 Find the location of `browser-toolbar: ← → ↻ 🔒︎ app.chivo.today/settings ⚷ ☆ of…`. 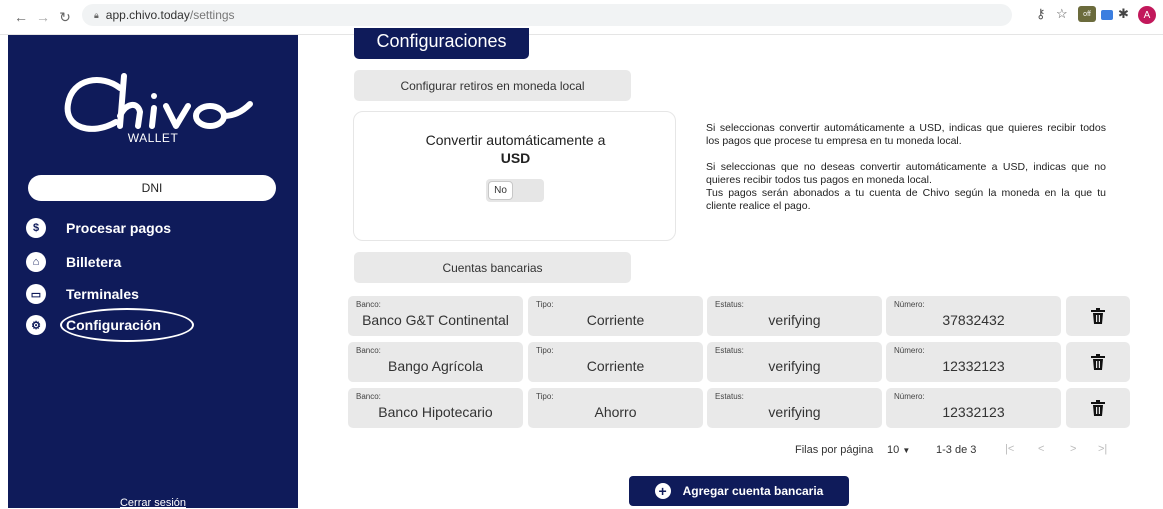

browser-toolbar: ← → ↻ 🔒︎ app.chivo.today/settings ⚷ ☆ of… is located at coordinates (581, 17).